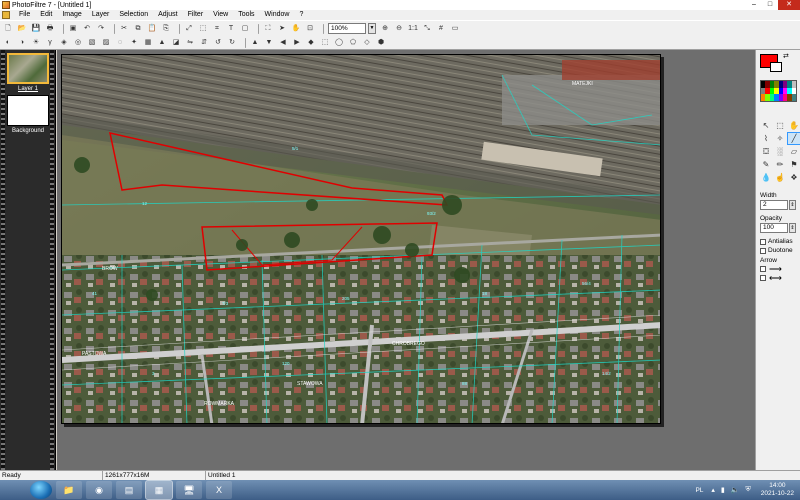 The image size is (800, 500). I want to click on pencil-icon: ✏, so click(780, 164).